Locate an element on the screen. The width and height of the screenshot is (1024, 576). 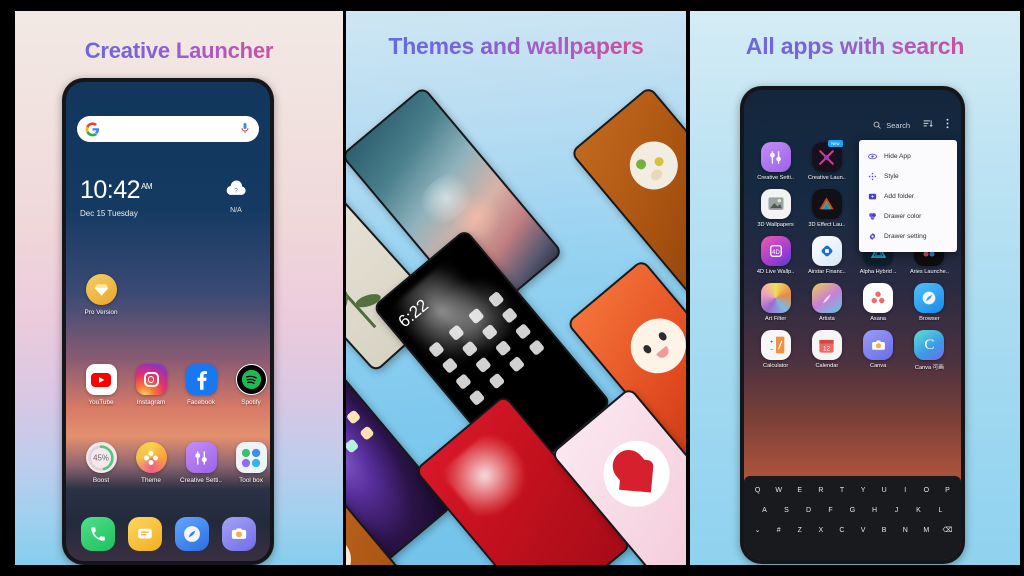
keyboard-key-#: # is located at coordinates (778, 531).